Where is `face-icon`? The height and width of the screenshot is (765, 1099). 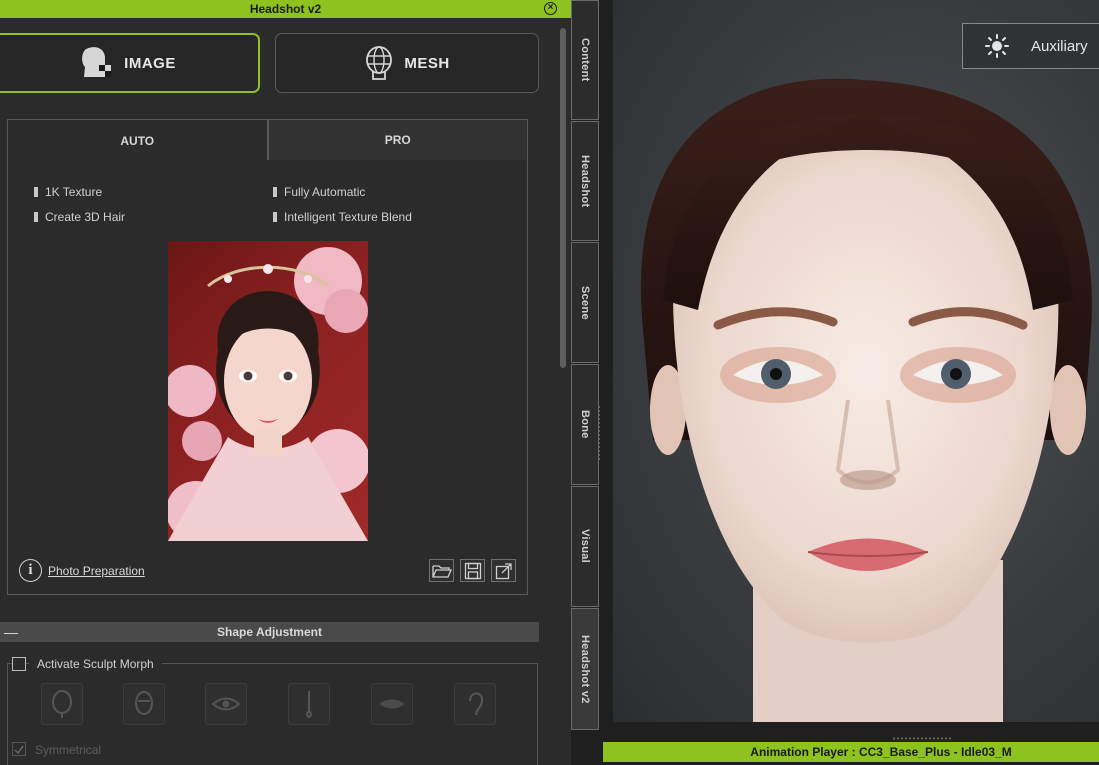
face-icon is located at coordinates (144, 703).